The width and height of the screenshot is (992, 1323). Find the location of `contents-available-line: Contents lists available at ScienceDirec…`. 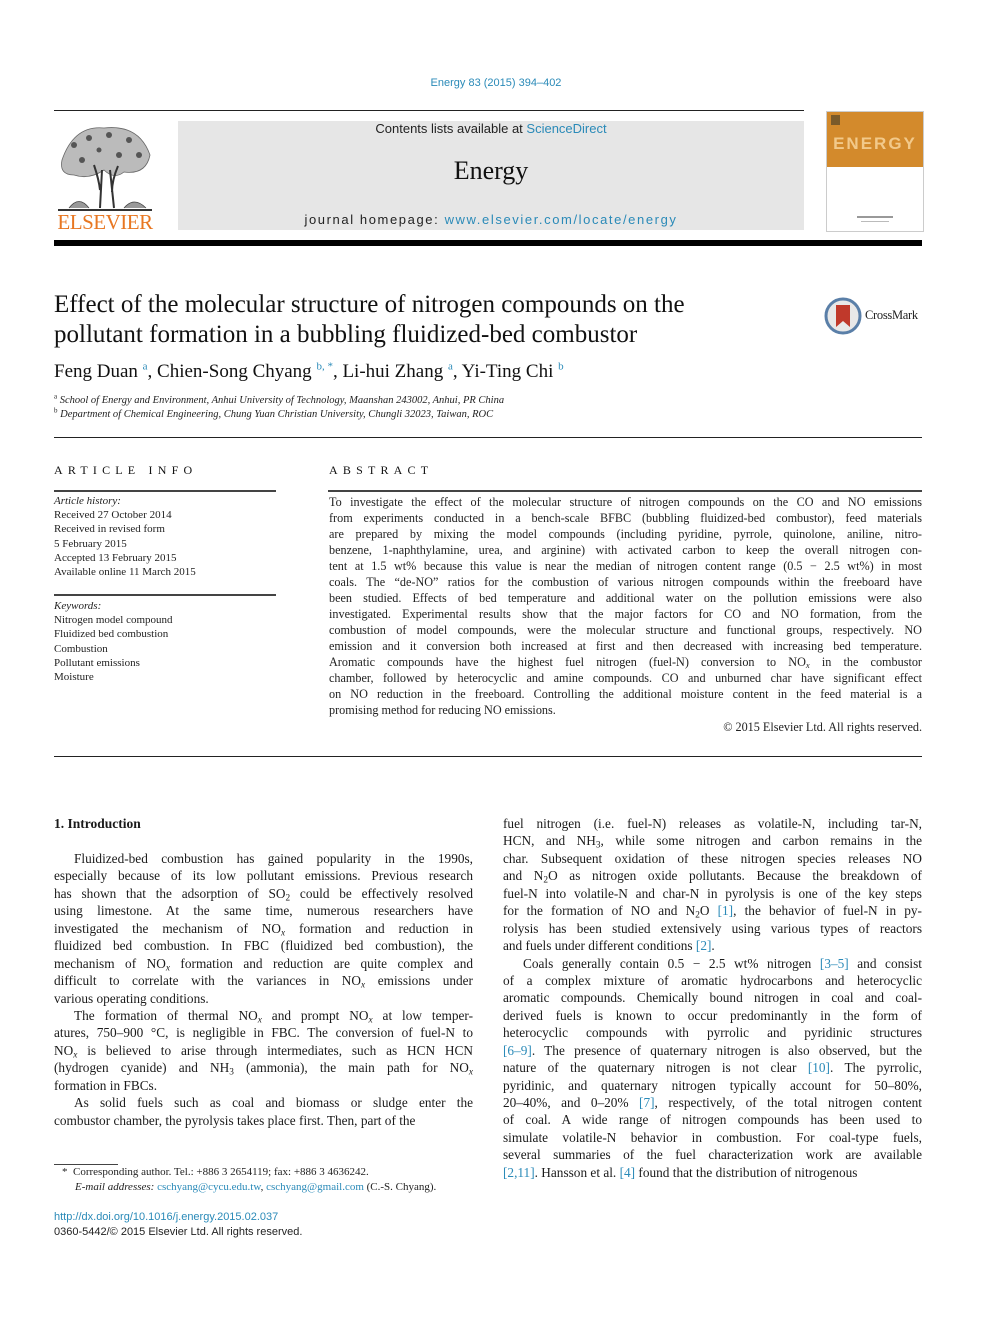

contents-available-line: Contents lists available at ScienceDirec… is located at coordinates (491, 128).